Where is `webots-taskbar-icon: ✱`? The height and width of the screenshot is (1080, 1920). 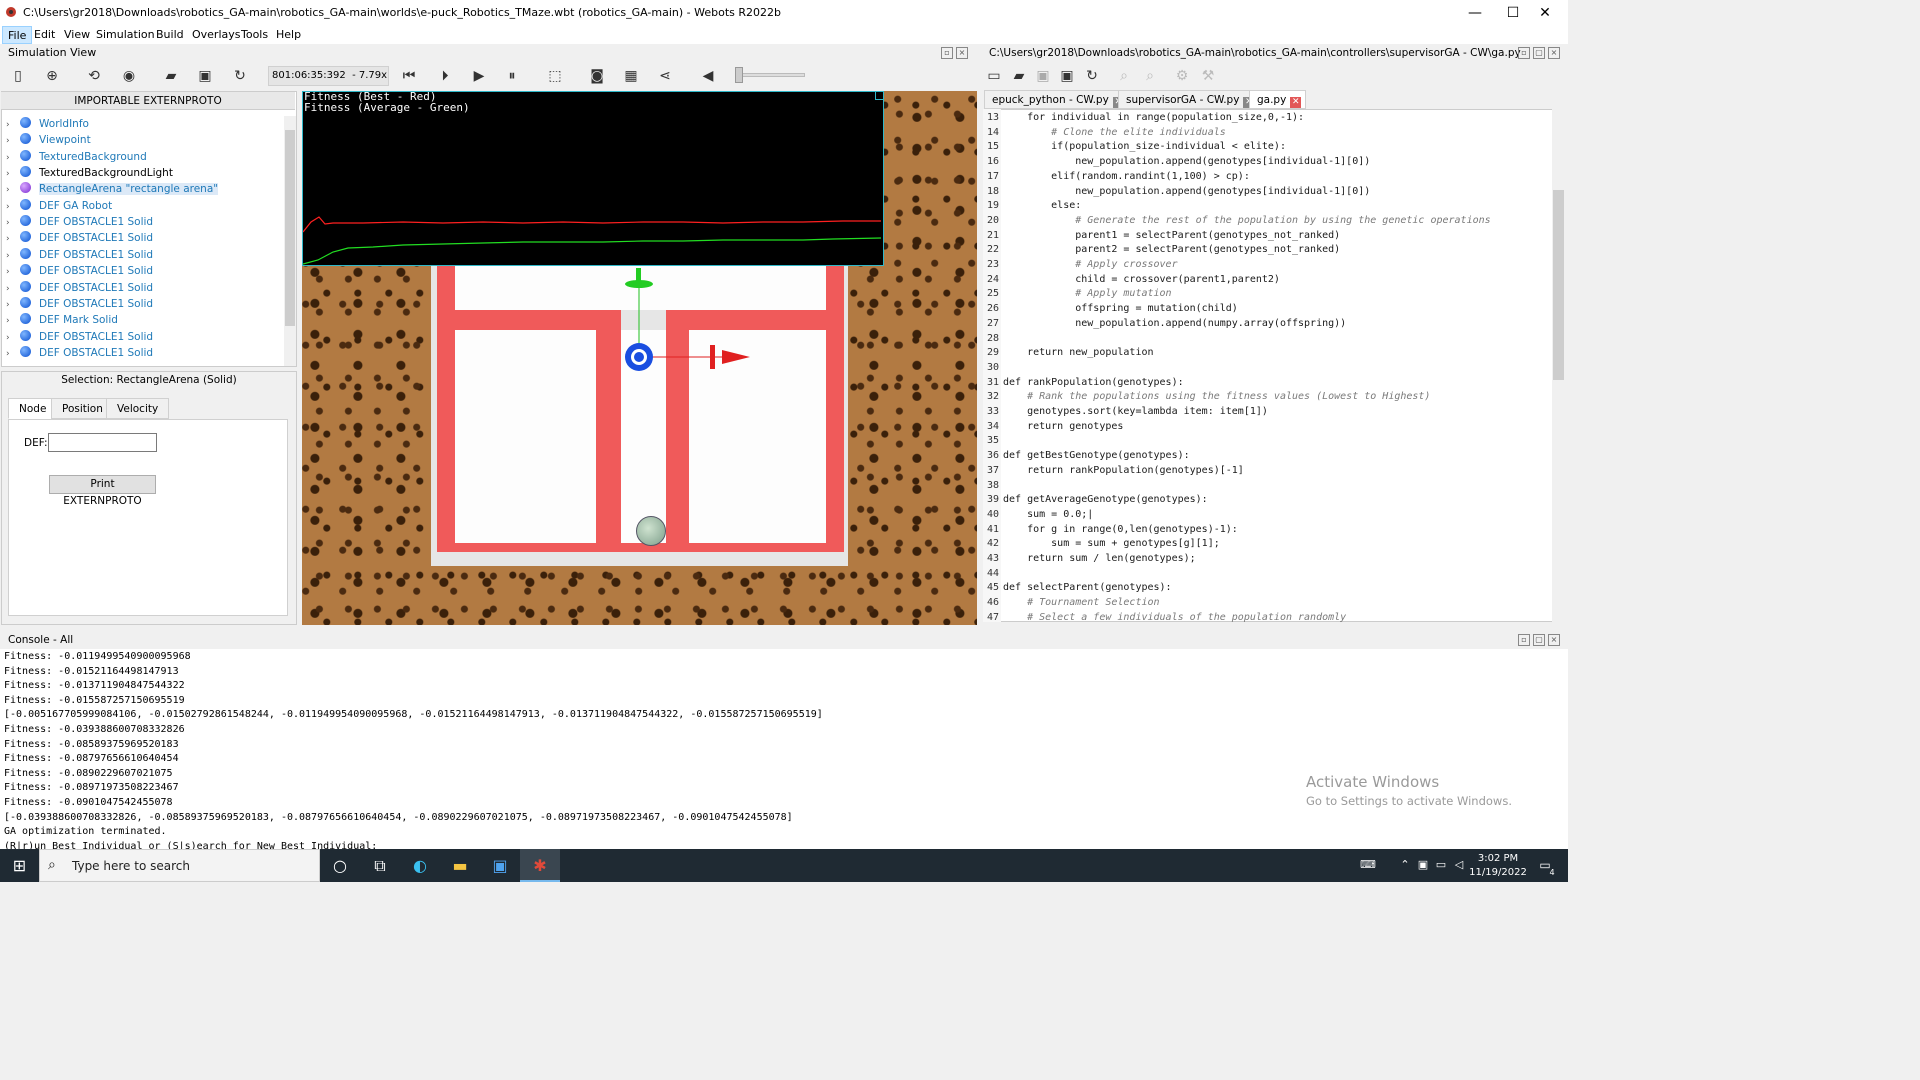
webots-taskbar-icon: ✱ is located at coordinates (540, 865).